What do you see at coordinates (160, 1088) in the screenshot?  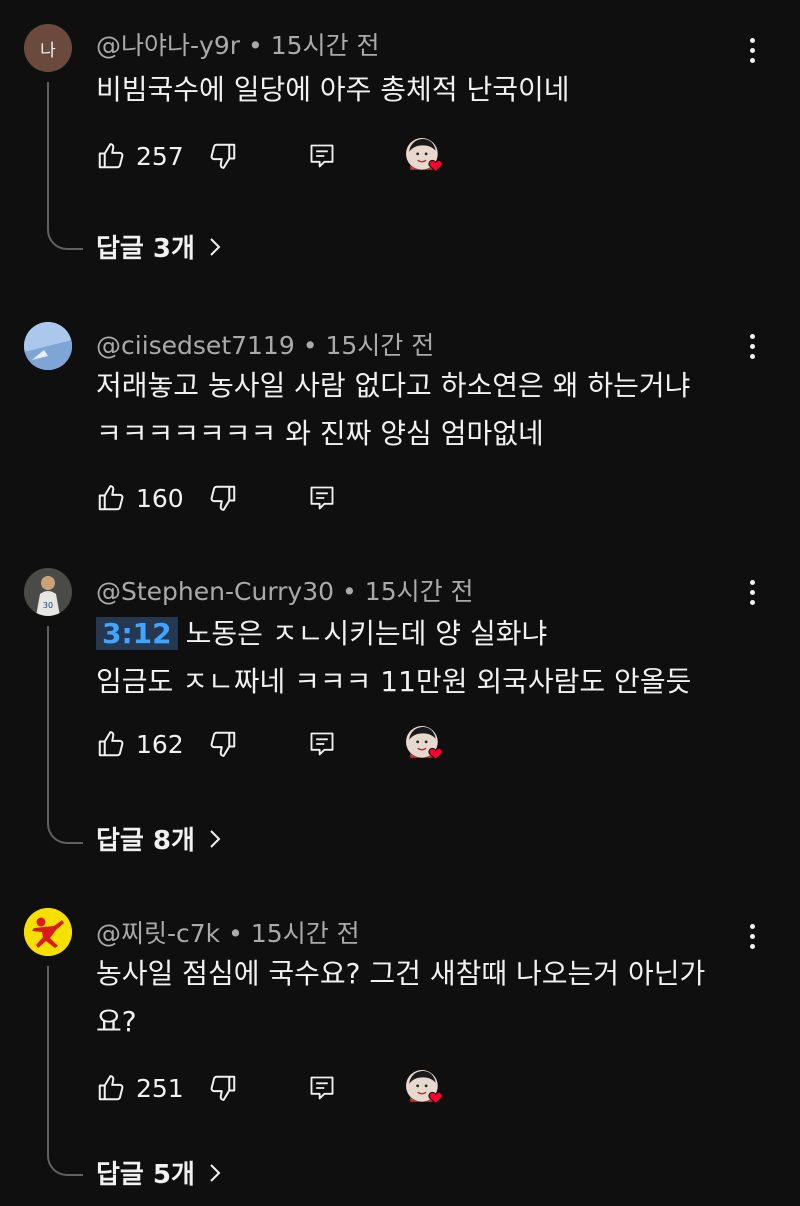 I see `like-count: 251` at bounding box center [160, 1088].